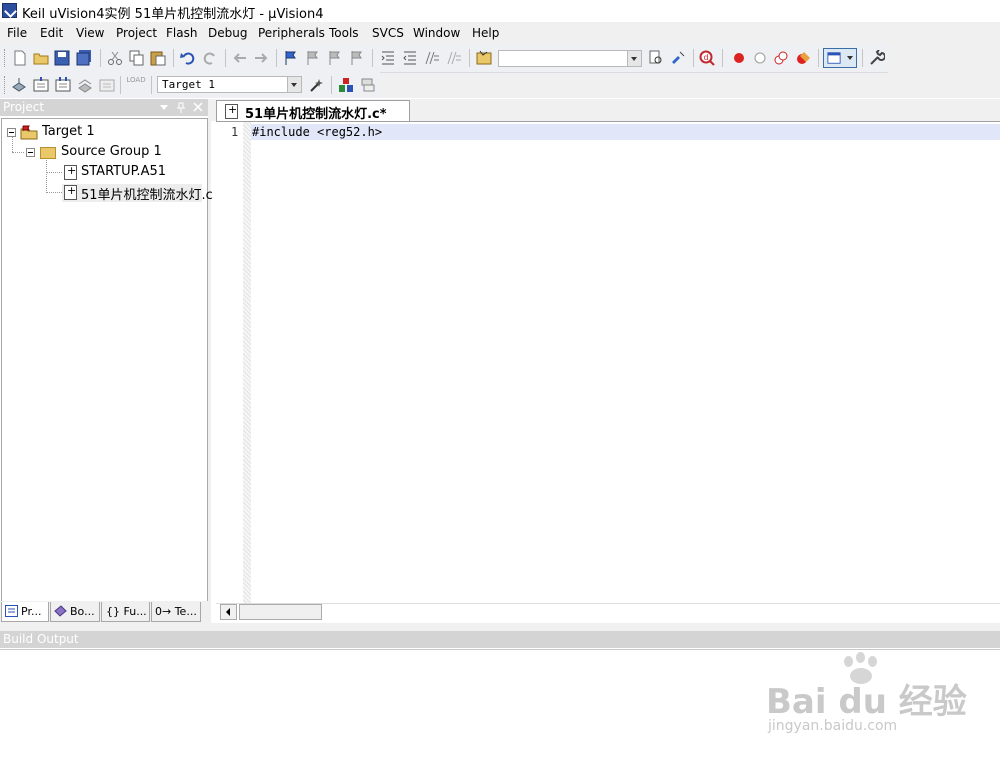  Describe the element at coordinates (388, 58) in the screenshot. I see `indent-icon` at that location.